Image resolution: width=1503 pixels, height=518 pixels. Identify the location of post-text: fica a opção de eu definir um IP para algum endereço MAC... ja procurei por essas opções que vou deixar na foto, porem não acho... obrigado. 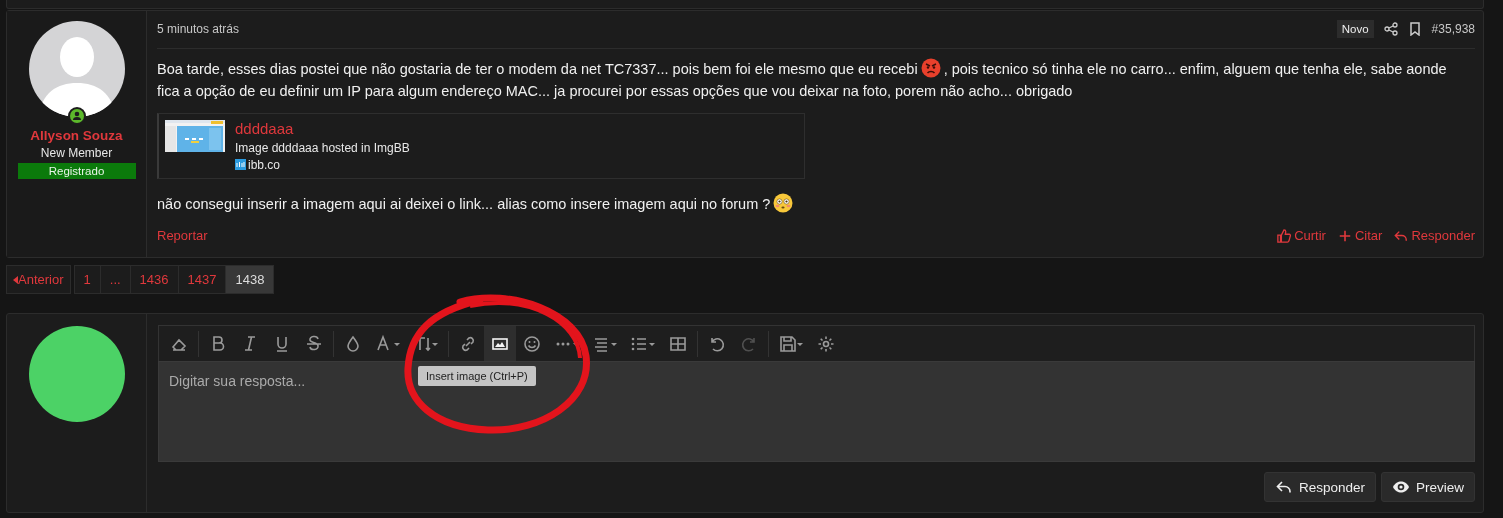
(615, 90).